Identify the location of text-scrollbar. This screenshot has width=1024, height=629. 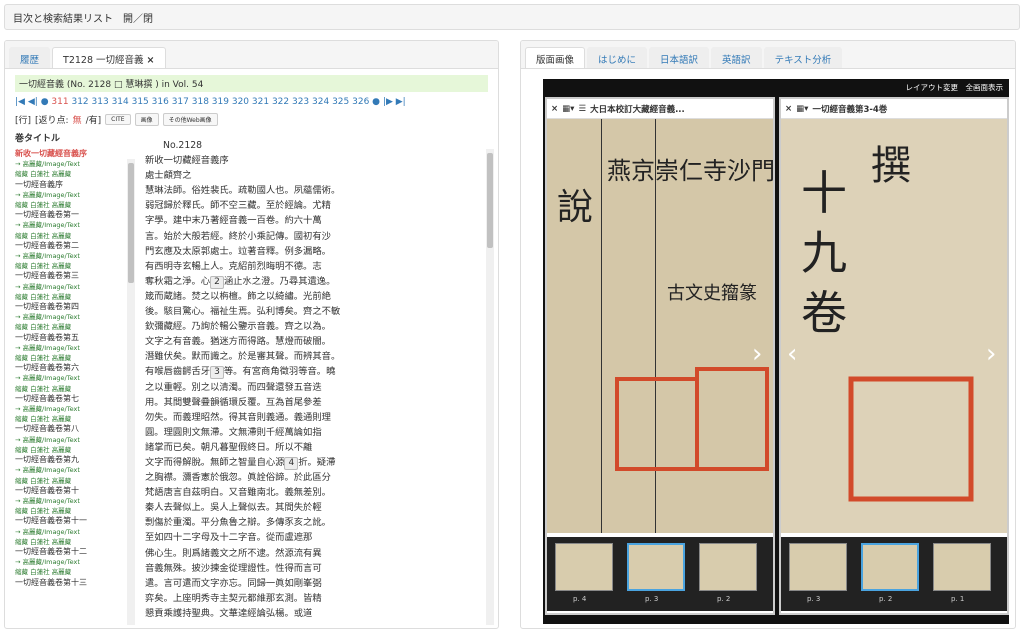
(490, 387).